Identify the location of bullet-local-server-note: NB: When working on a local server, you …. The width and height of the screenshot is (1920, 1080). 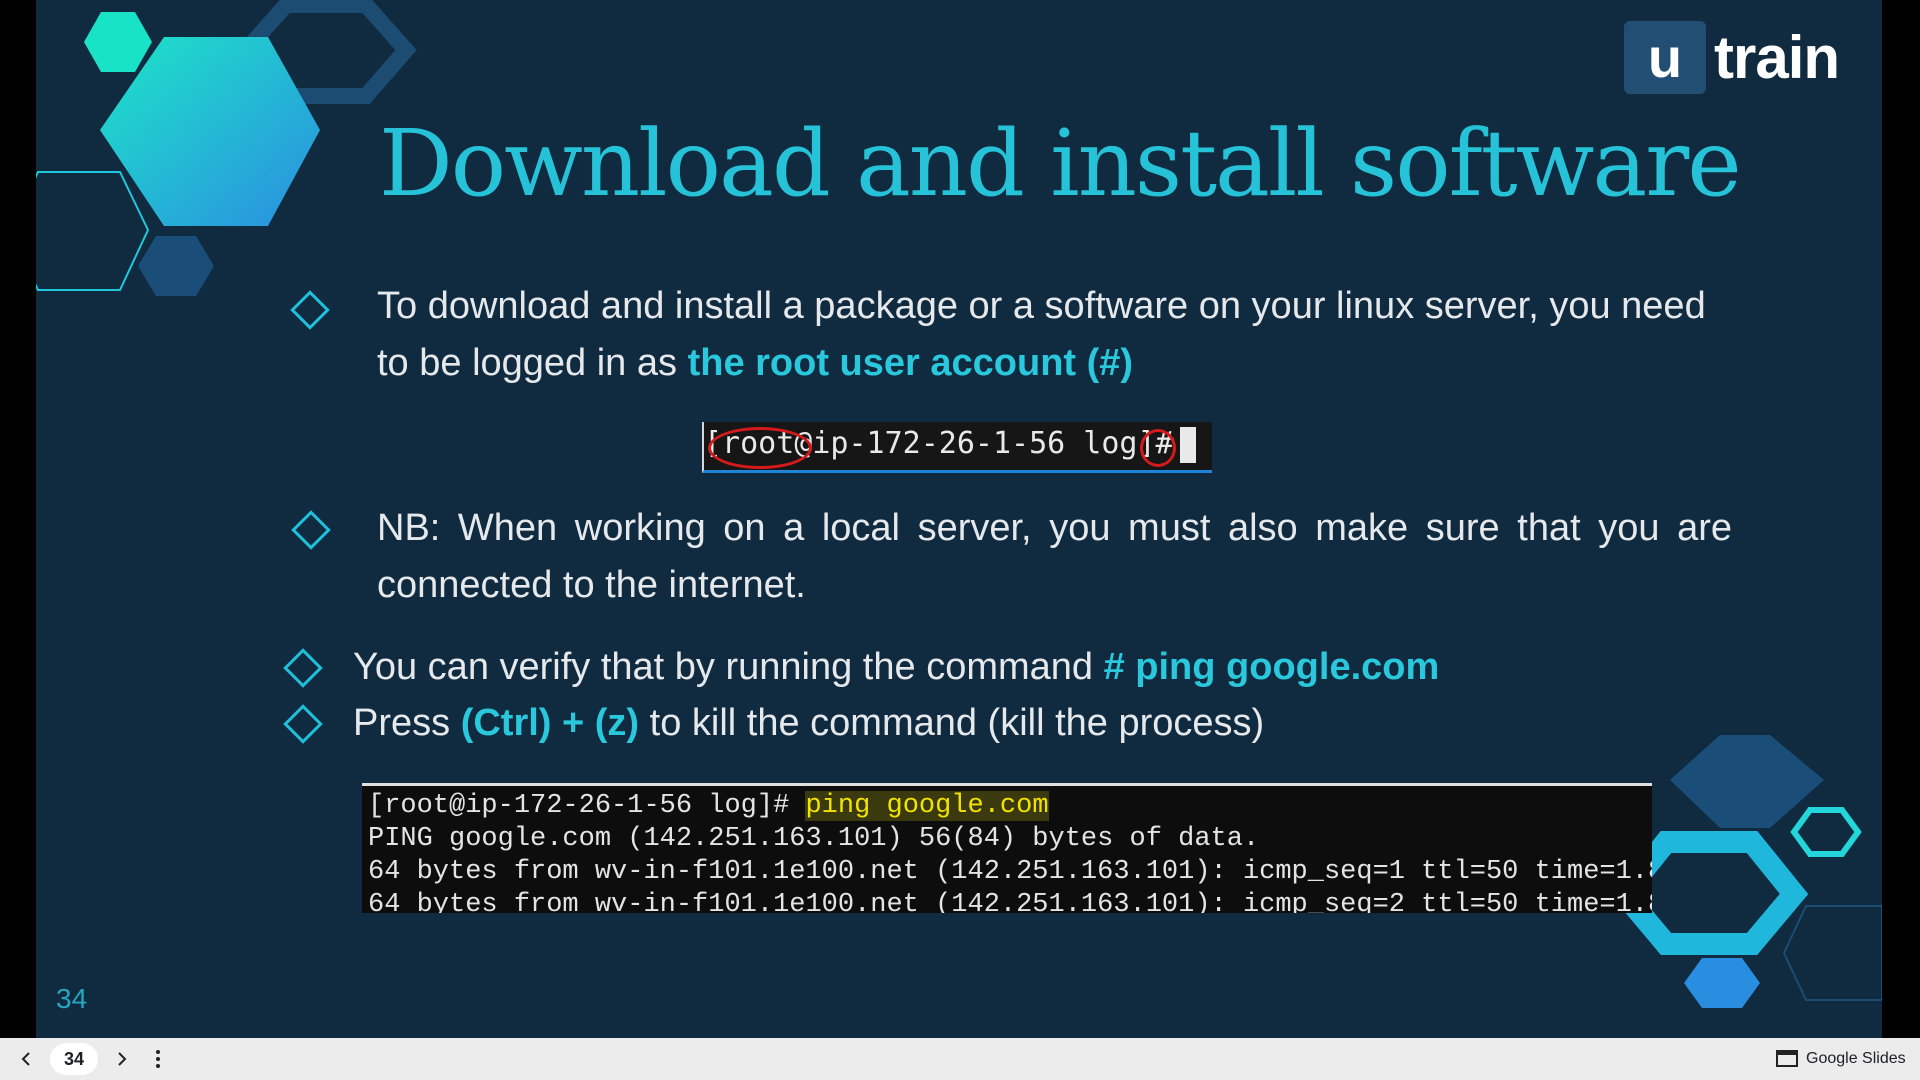
(1054, 556).